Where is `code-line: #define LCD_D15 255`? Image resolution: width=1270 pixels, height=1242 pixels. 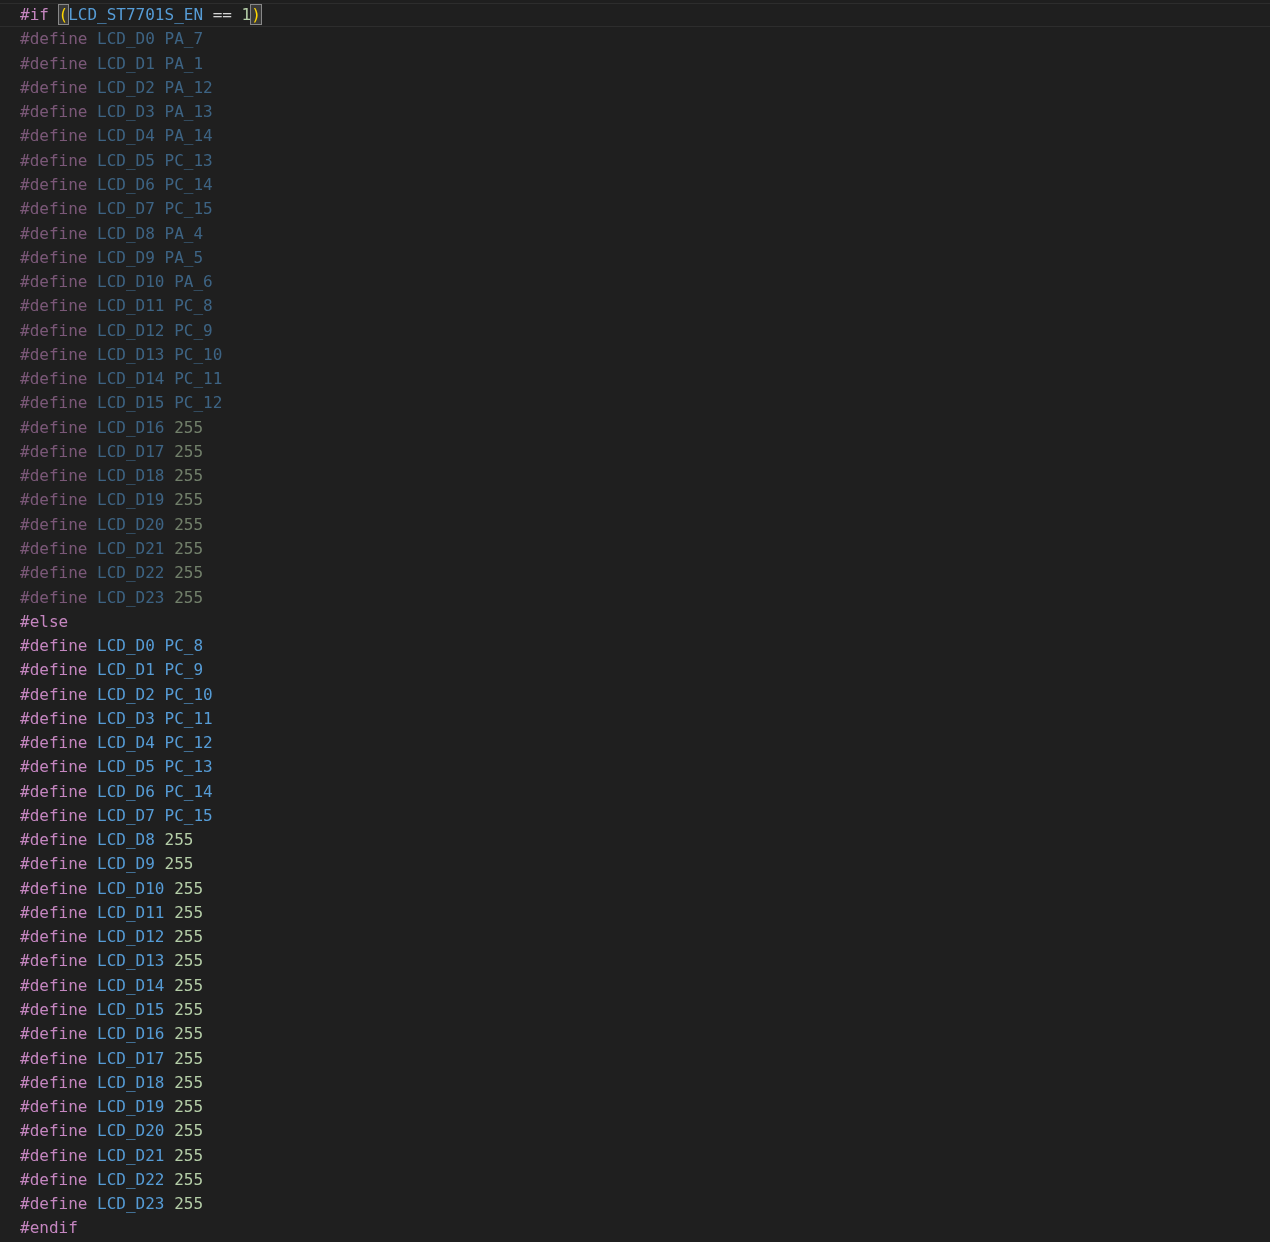 code-line: #define LCD_D15 255 is located at coordinates (112, 1010).